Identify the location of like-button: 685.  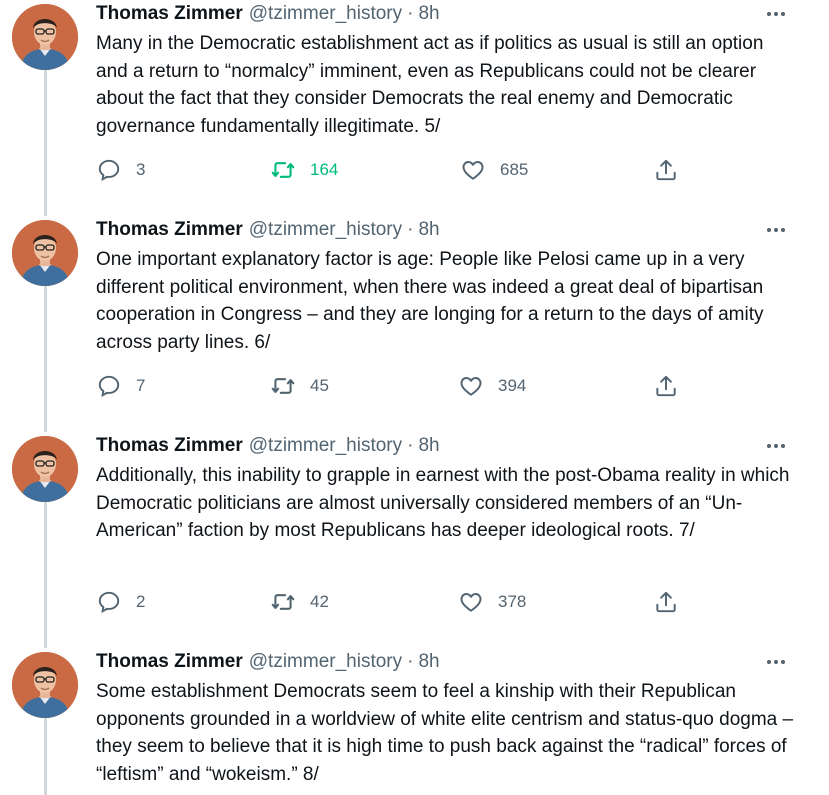
(494, 170).